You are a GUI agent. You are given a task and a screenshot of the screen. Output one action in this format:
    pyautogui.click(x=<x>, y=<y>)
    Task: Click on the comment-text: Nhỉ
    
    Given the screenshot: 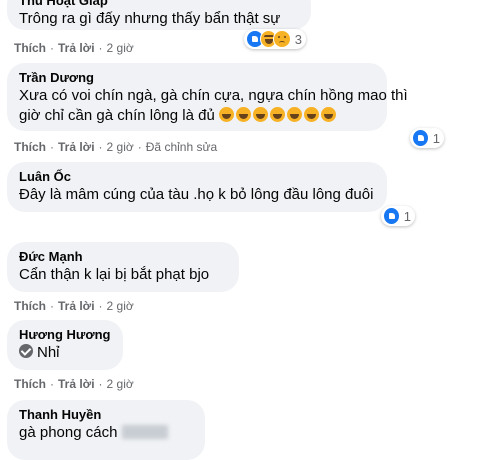 What is the action you would take?
    pyautogui.click(x=65, y=353)
    